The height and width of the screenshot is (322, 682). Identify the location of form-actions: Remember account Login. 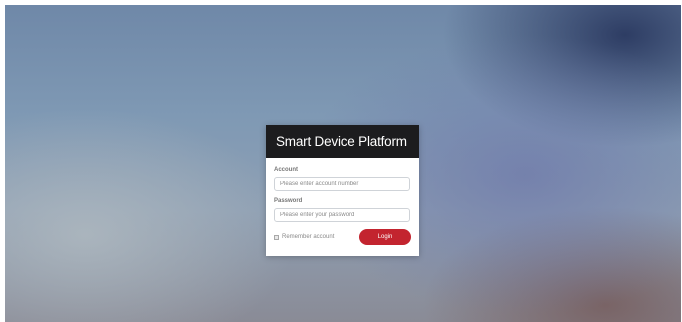
(342, 237).